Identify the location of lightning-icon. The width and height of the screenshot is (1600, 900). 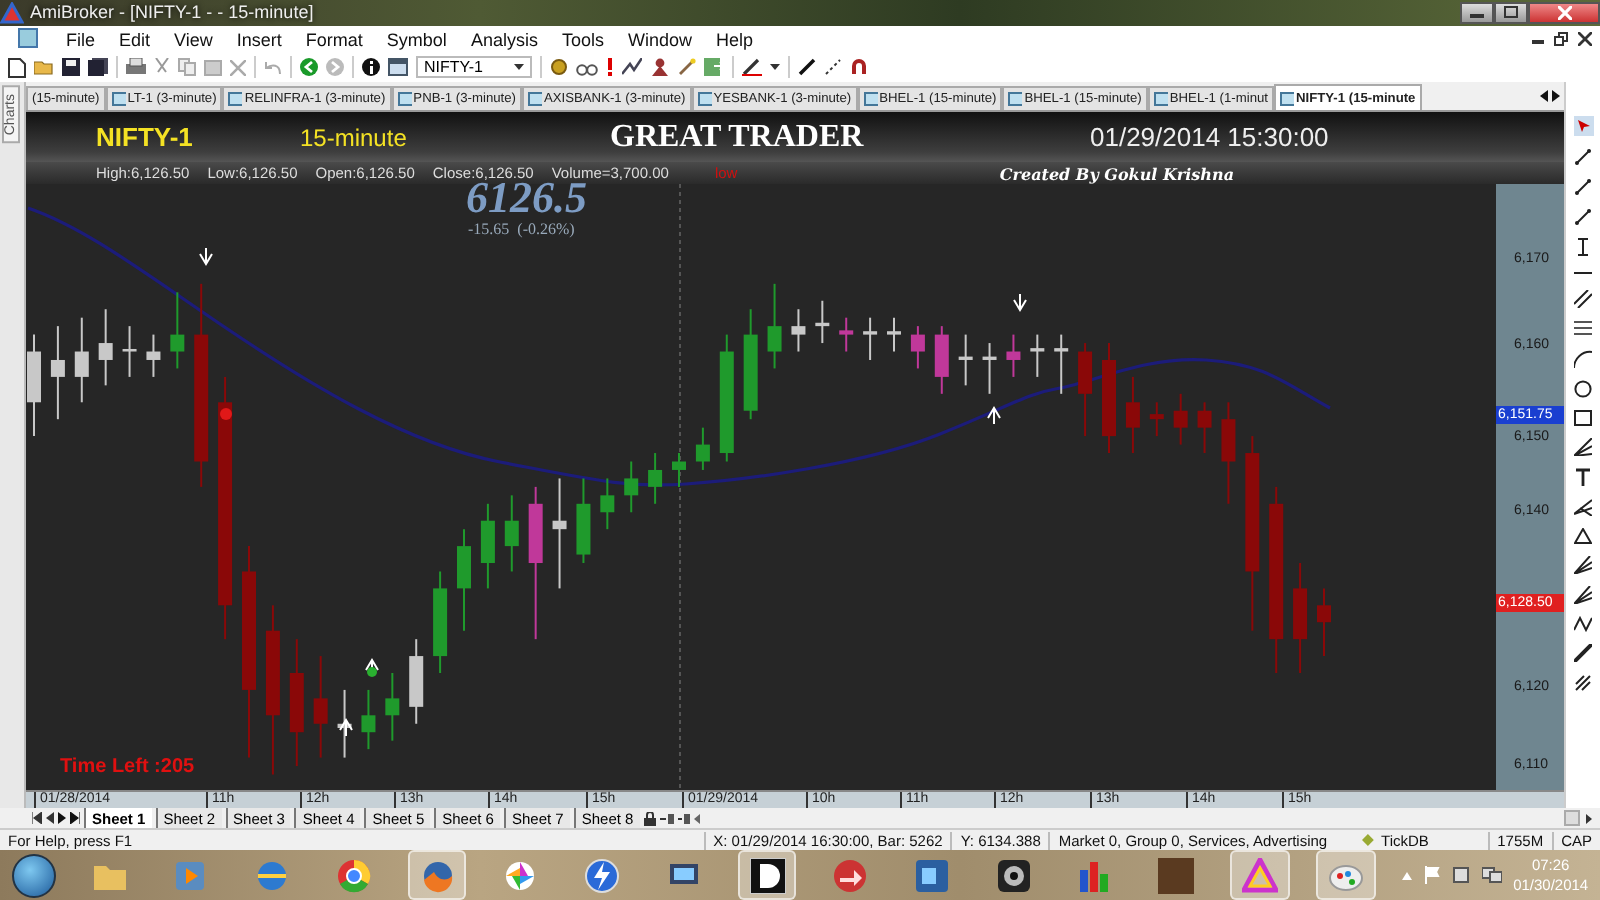
(602, 875).